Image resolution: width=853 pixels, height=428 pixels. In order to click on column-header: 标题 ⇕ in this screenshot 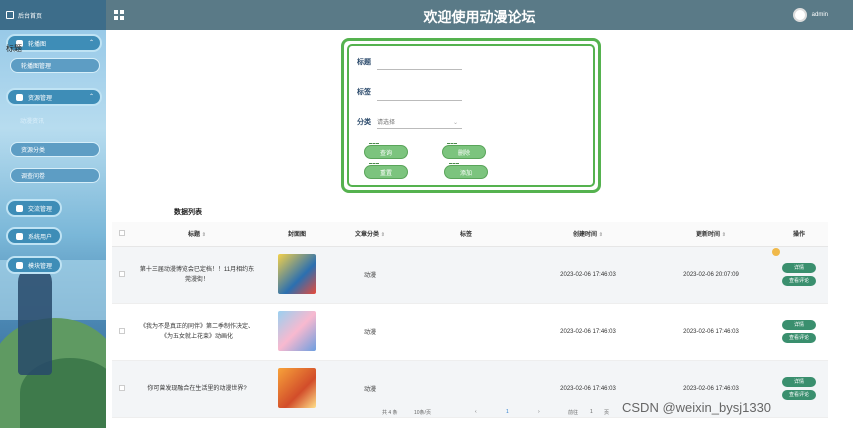, I will do `click(197, 234)`.